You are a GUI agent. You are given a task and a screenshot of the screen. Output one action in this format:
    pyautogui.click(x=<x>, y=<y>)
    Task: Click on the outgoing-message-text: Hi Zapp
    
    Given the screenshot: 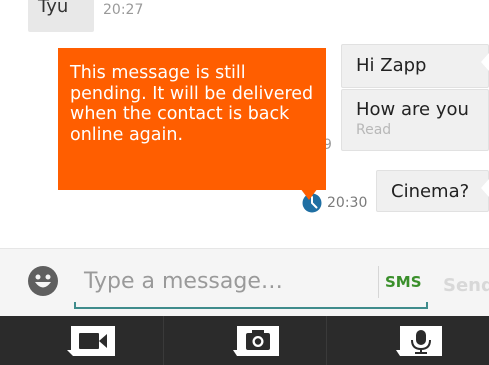 What is the action you would take?
    pyautogui.click(x=391, y=65)
    